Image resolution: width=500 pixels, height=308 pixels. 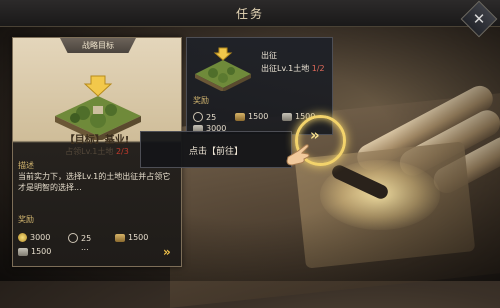 I want to click on task-objective: 出征Lv.1土地, so click(x=285, y=68).